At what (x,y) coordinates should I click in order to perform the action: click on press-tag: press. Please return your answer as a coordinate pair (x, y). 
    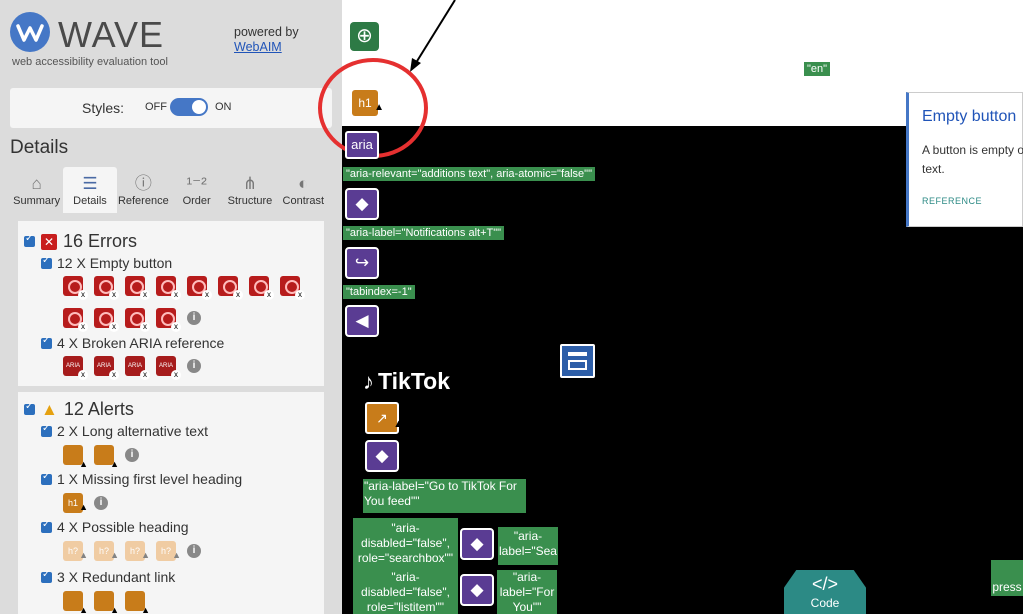
    Looking at the image, I should click on (1007, 578).